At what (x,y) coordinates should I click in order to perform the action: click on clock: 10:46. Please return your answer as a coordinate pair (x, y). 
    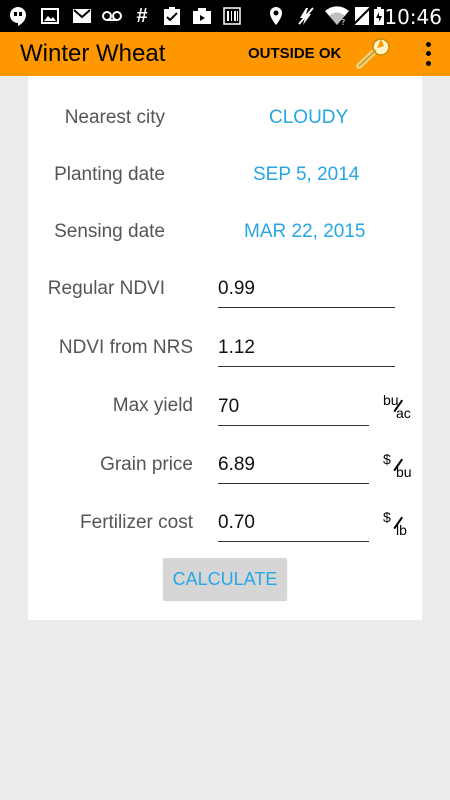
    Looking at the image, I should click on (413, 17).